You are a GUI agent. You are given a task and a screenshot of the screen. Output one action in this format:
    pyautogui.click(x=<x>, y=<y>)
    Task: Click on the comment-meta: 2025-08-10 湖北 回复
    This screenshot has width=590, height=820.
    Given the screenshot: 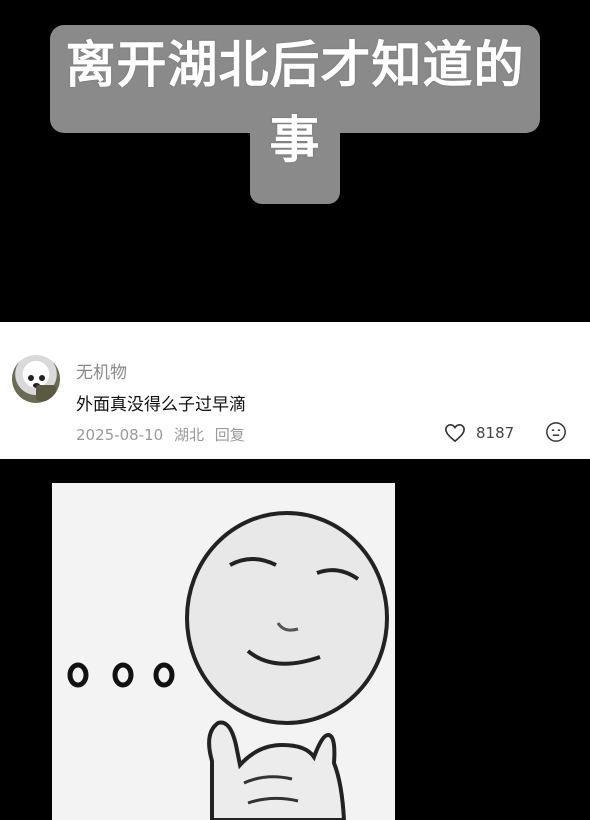 What is the action you would take?
    pyautogui.click(x=163, y=434)
    